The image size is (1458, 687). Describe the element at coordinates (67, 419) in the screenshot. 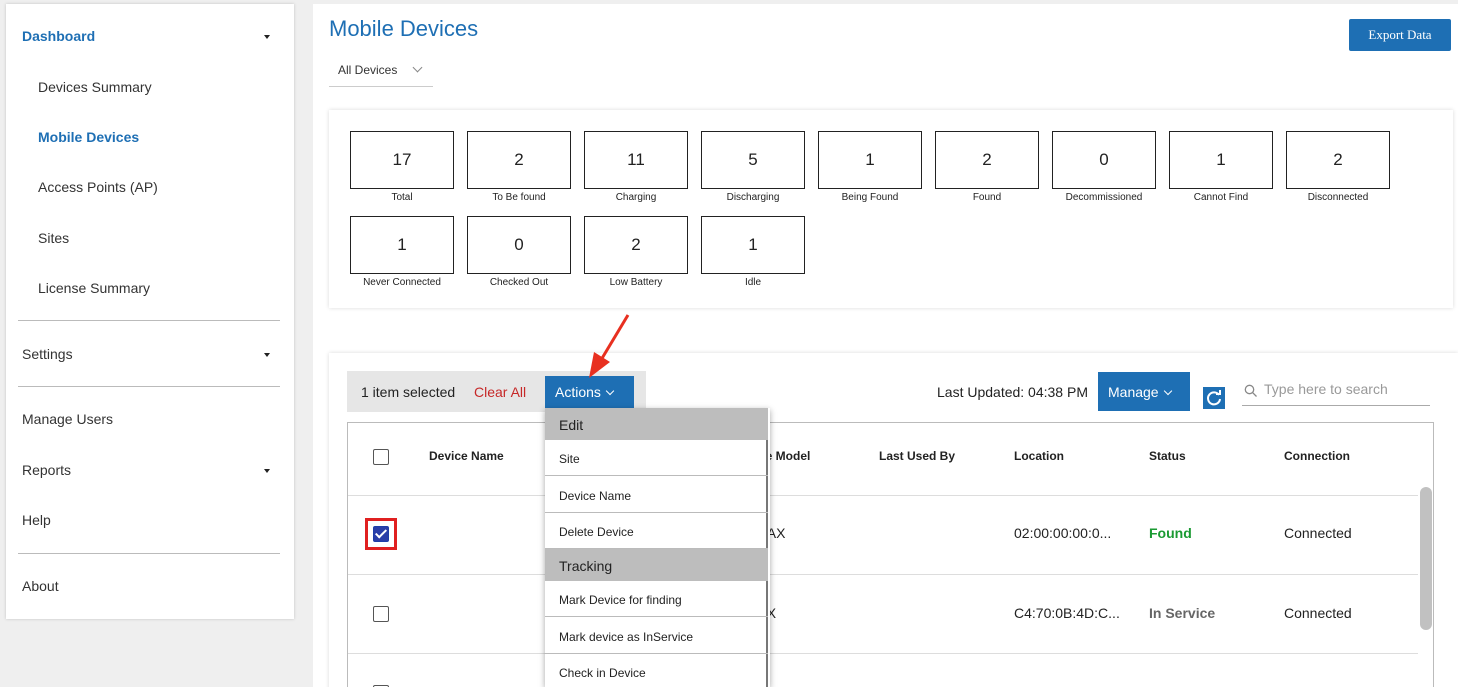

I see `sidebar-item-manage-users: Manage Users` at that location.